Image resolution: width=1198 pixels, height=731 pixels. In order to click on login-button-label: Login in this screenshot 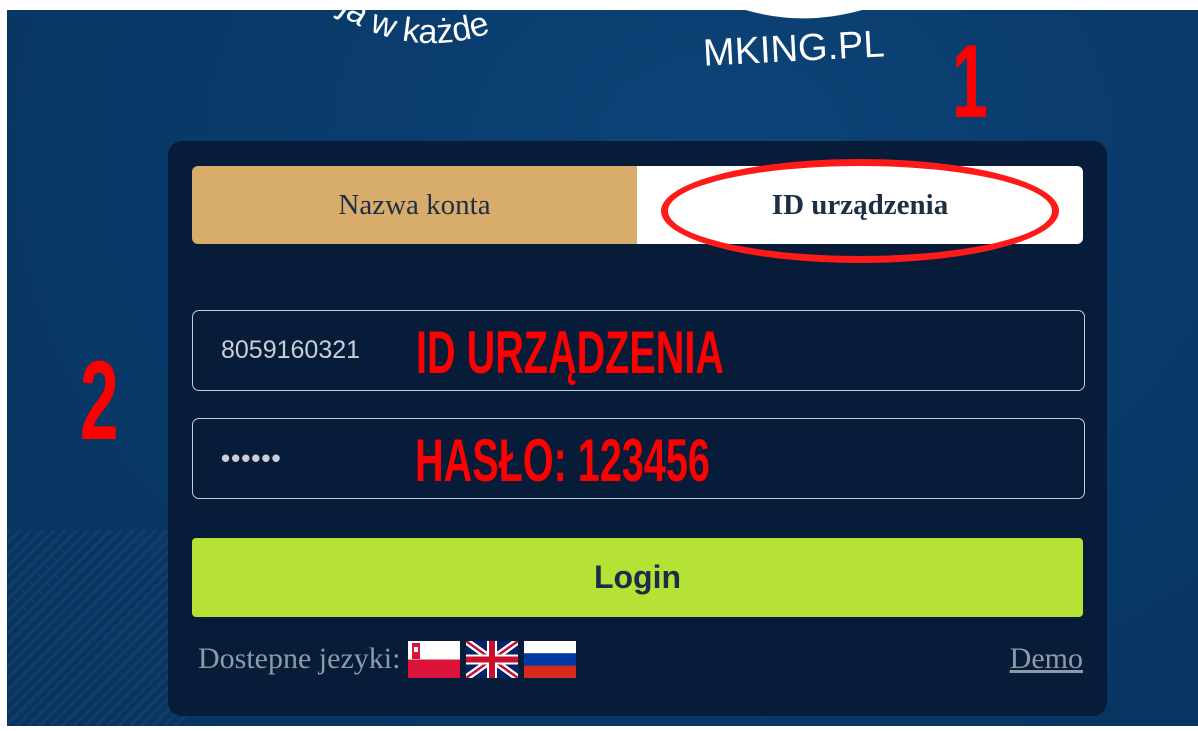, I will do `click(637, 577)`.